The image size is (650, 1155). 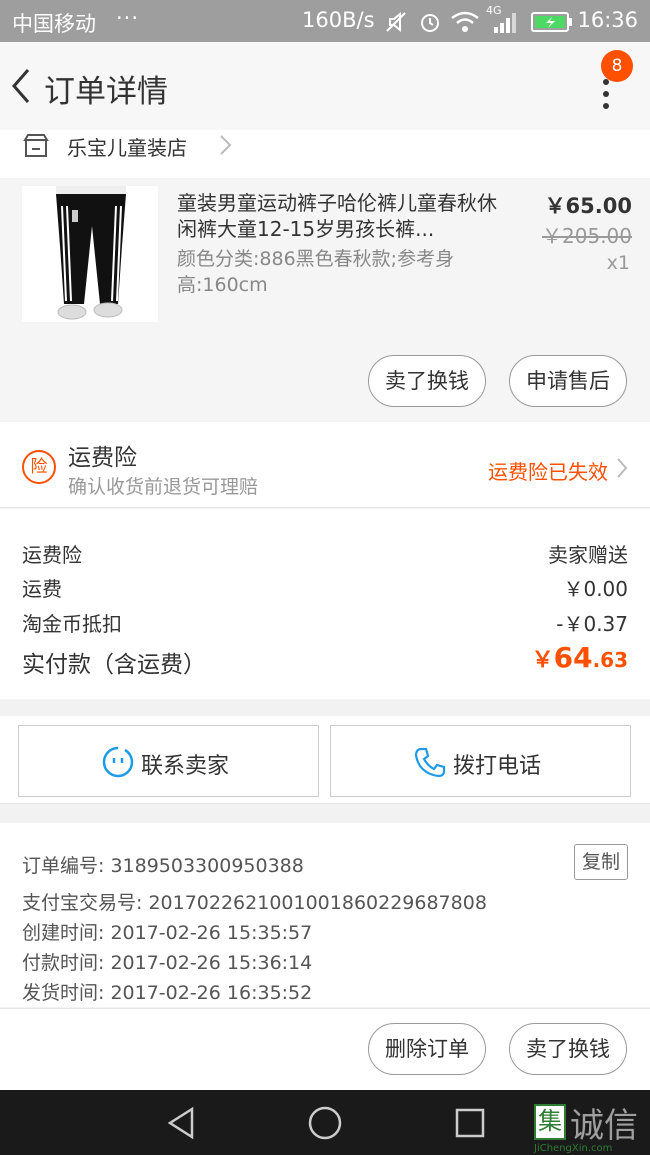 What do you see at coordinates (21, 86) in the screenshot?
I see `back-arrow-icon` at bounding box center [21, 86].